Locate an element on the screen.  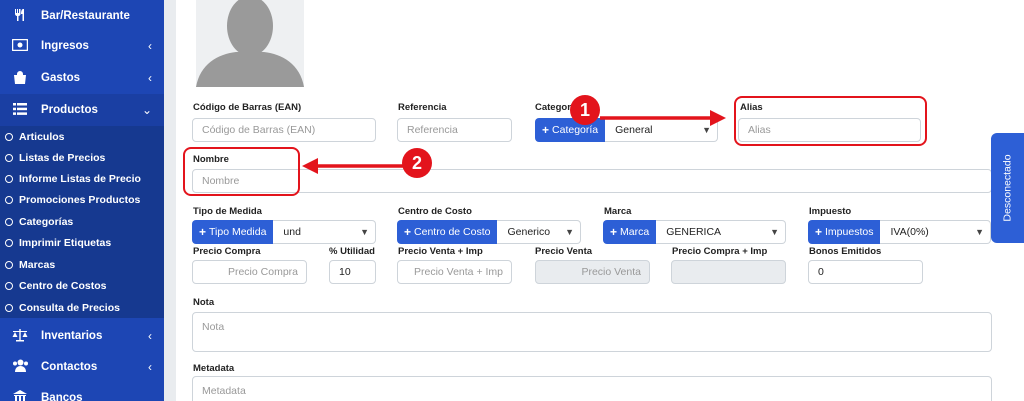
shopping-bag-icon is located at coordinates (20, 78).